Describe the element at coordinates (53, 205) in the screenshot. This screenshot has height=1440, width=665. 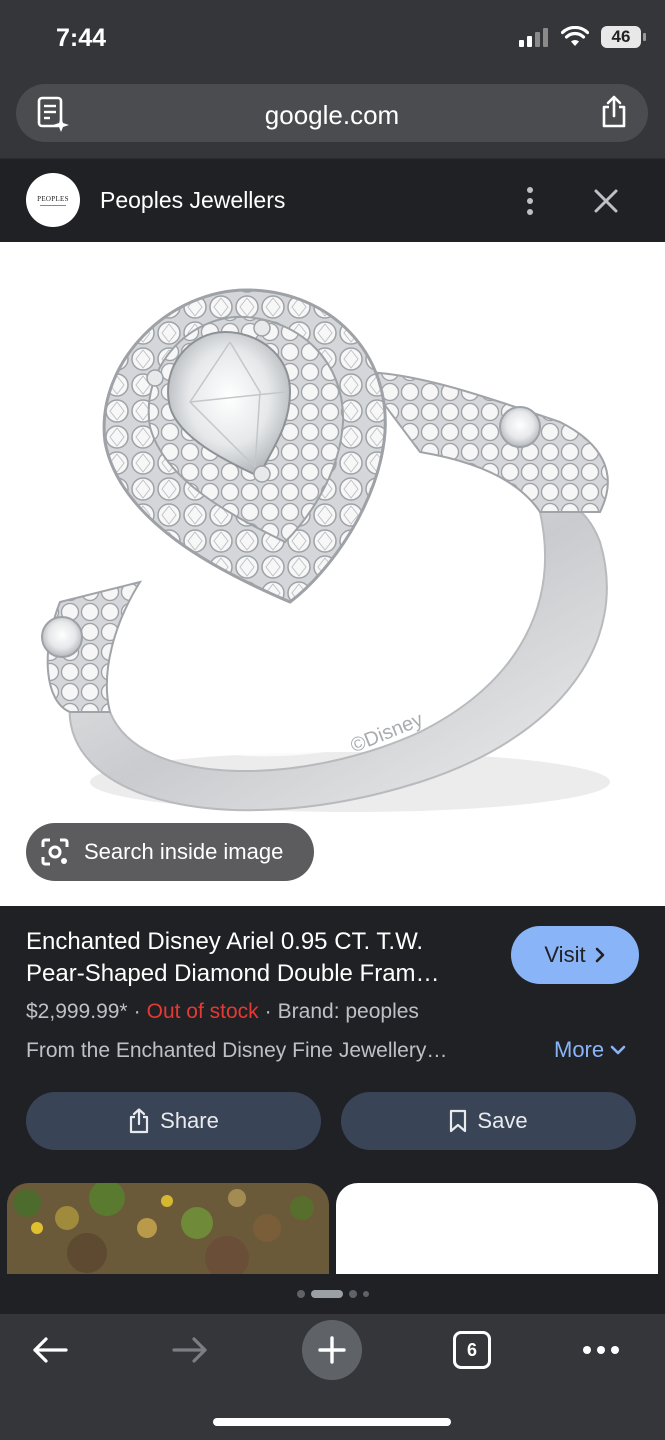
I see `logo-underline` at that location.